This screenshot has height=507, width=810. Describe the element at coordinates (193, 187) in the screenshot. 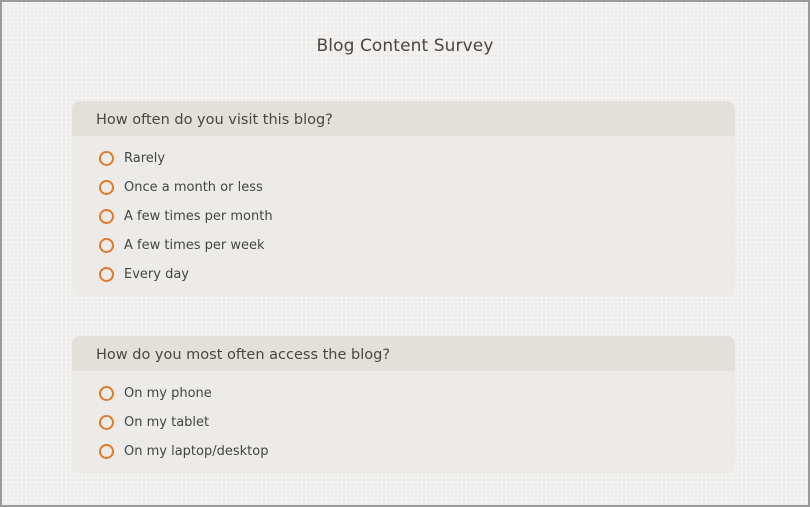

I see `option-label: Once a month or less` at that location.